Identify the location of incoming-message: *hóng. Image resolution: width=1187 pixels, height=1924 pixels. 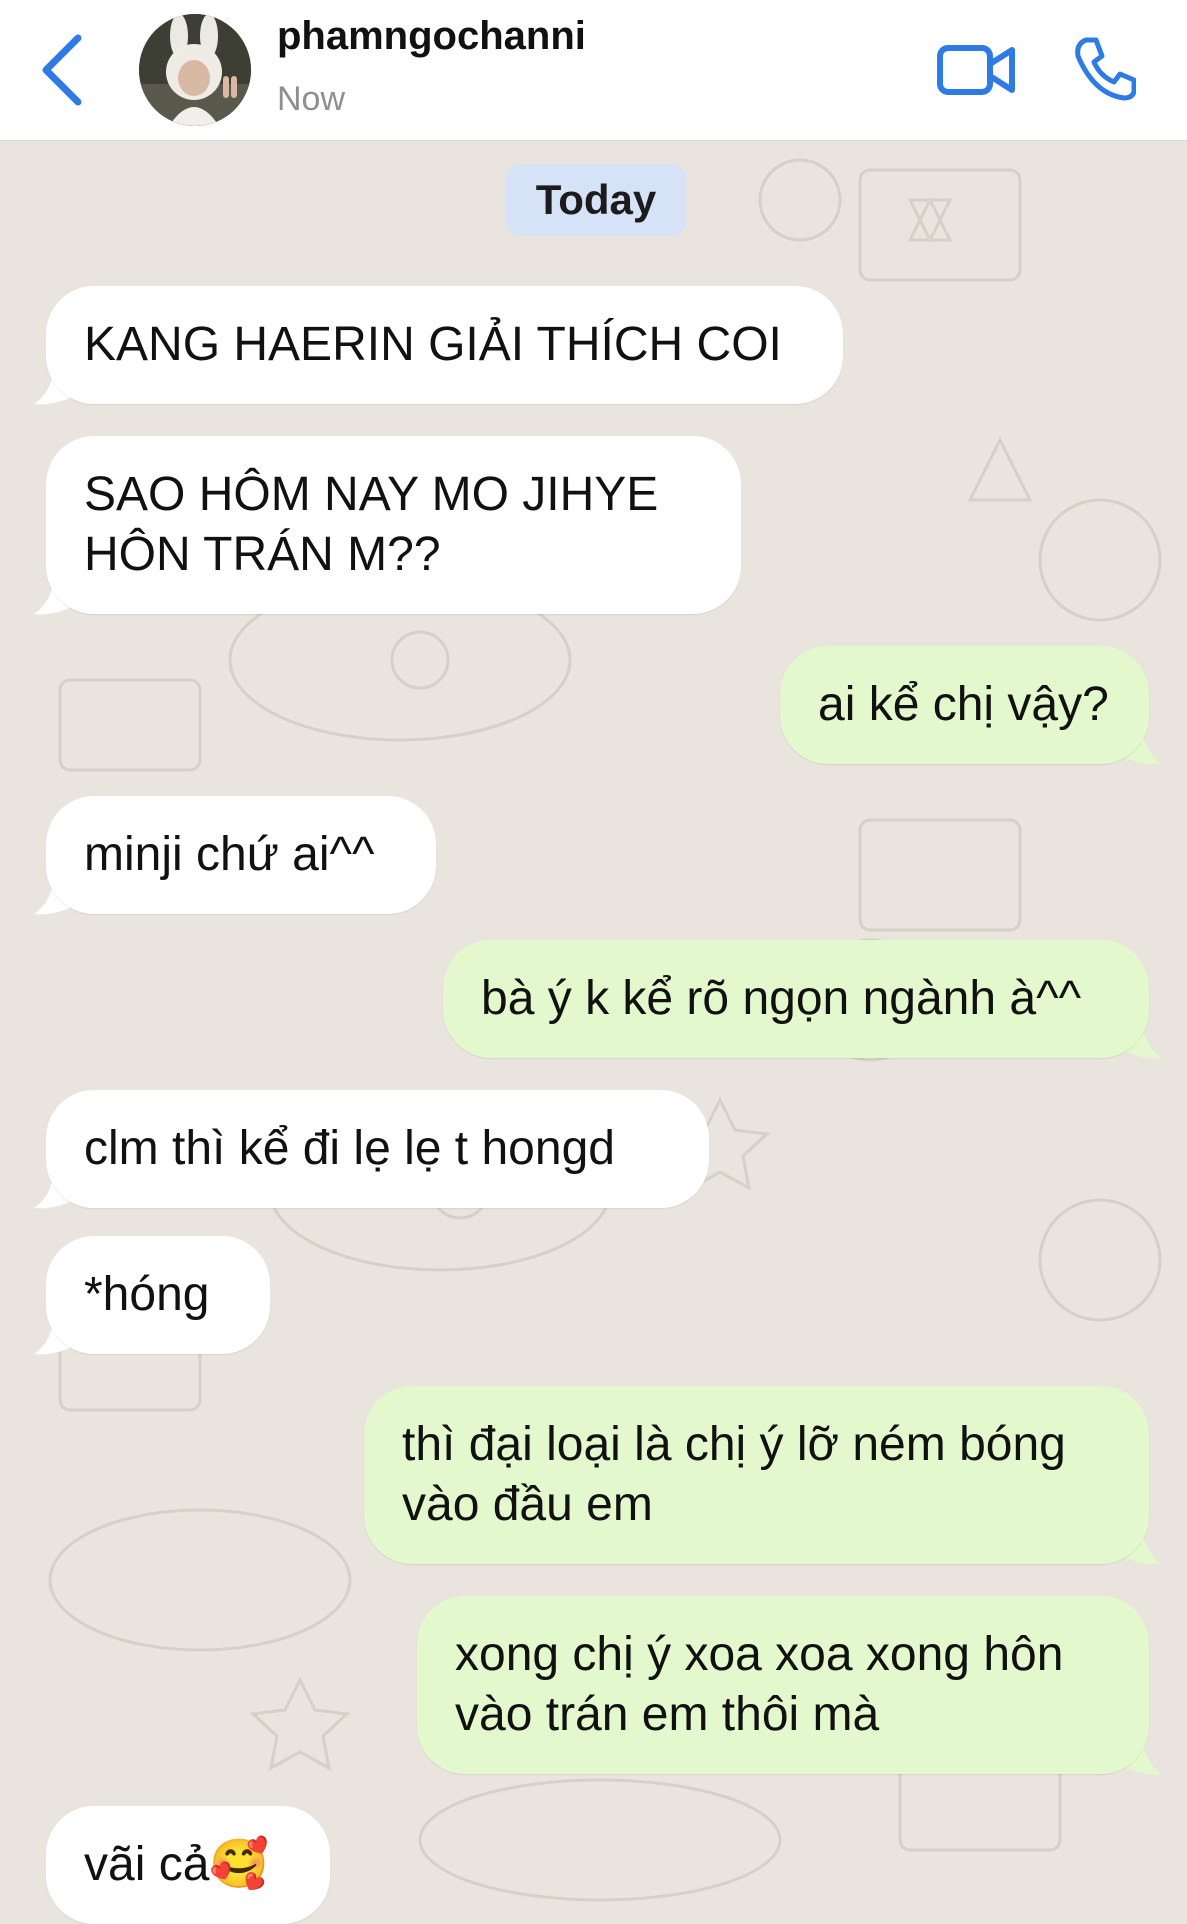
(158, 1295).